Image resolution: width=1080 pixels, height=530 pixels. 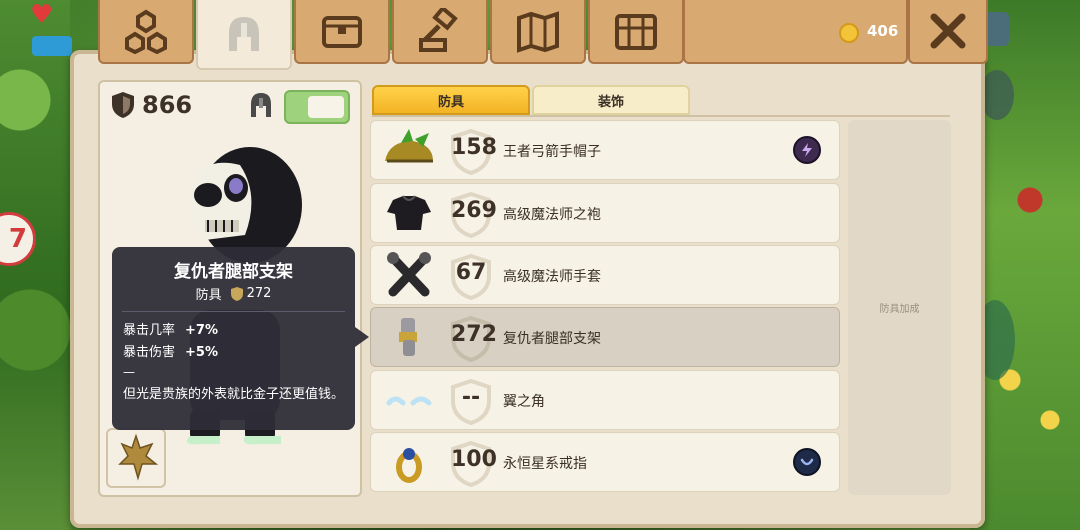 What do you see at coordinates (201, 352) in the screenshot?
I see `stat-value: +5%` at bounding box center [201, 352].